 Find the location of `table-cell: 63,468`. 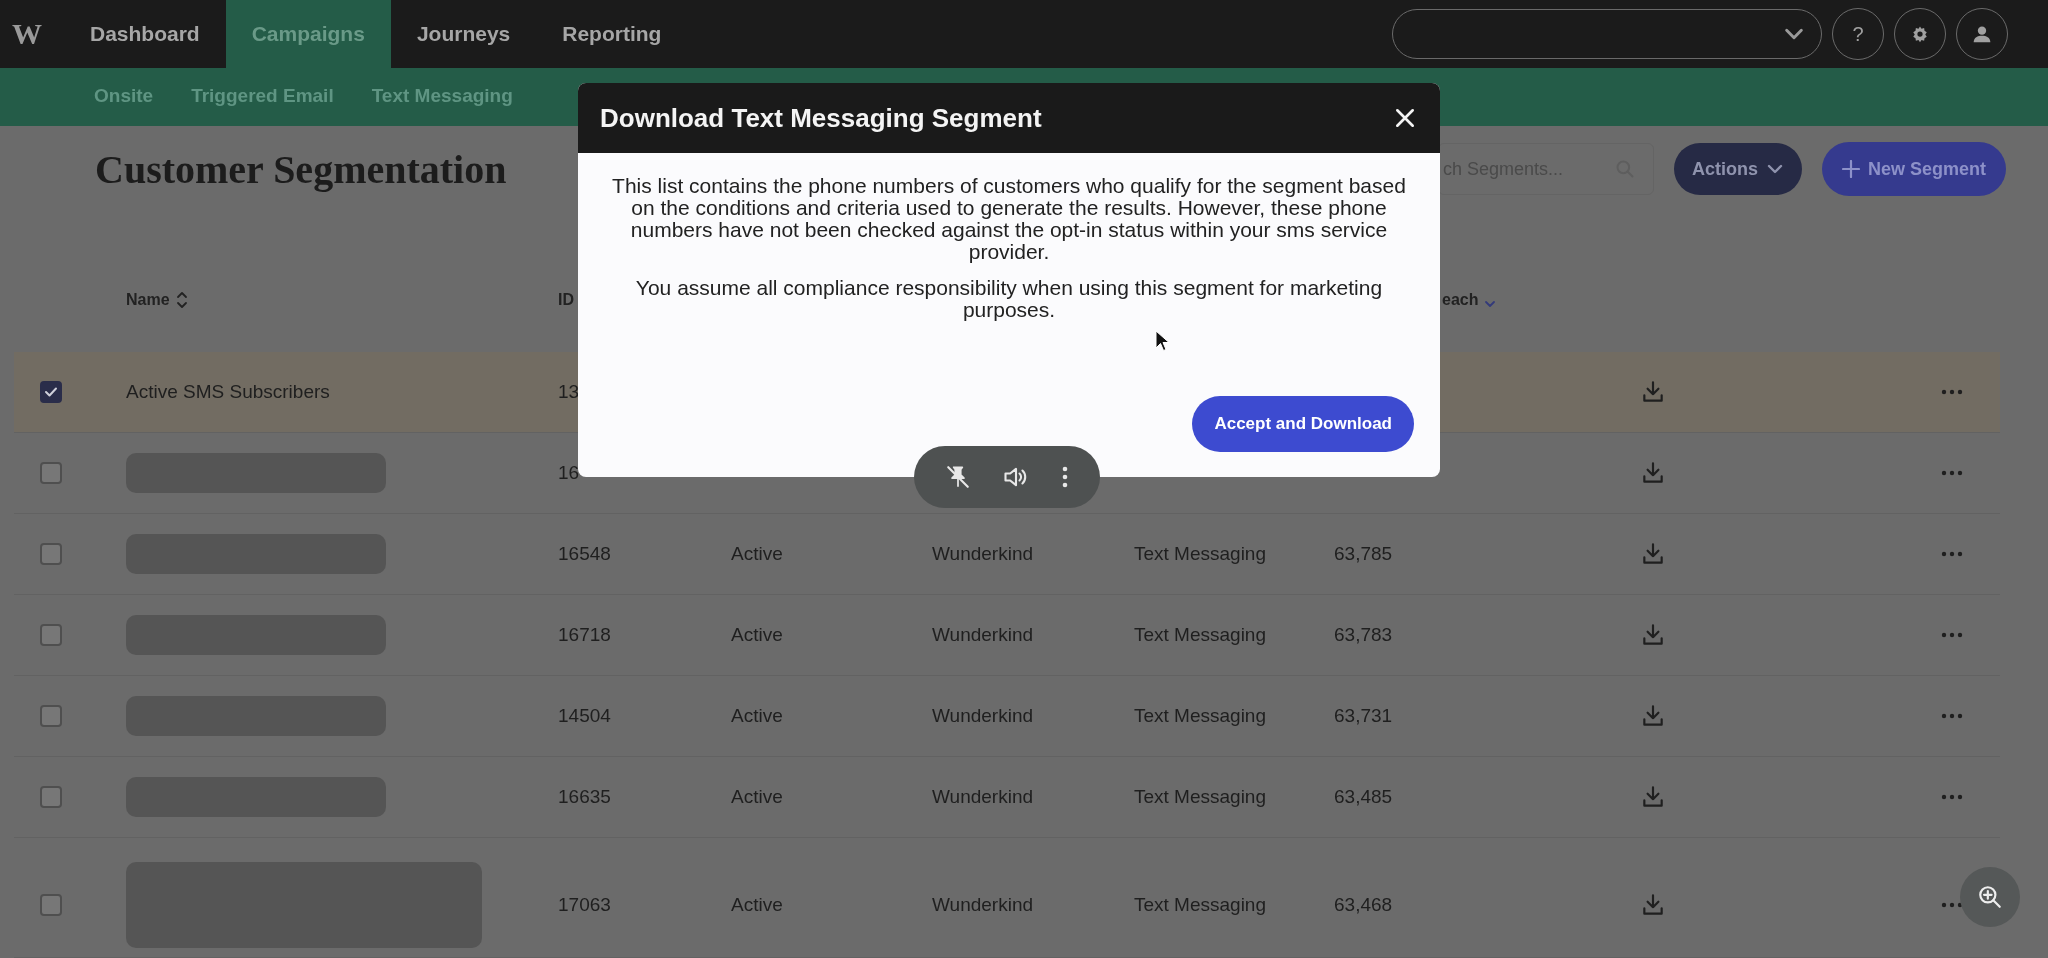

table-cell: 63,468 is located at coordinates (1363, 905).